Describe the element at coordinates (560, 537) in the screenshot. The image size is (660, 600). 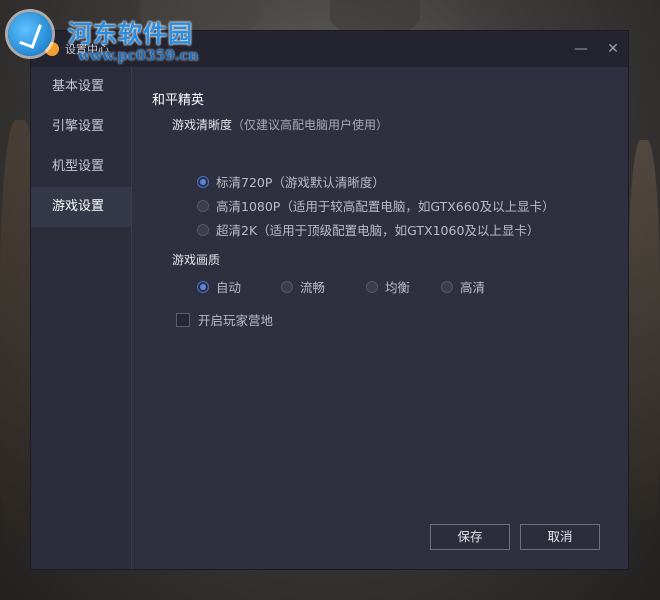
I see `cancel-button: 取消` at that location.